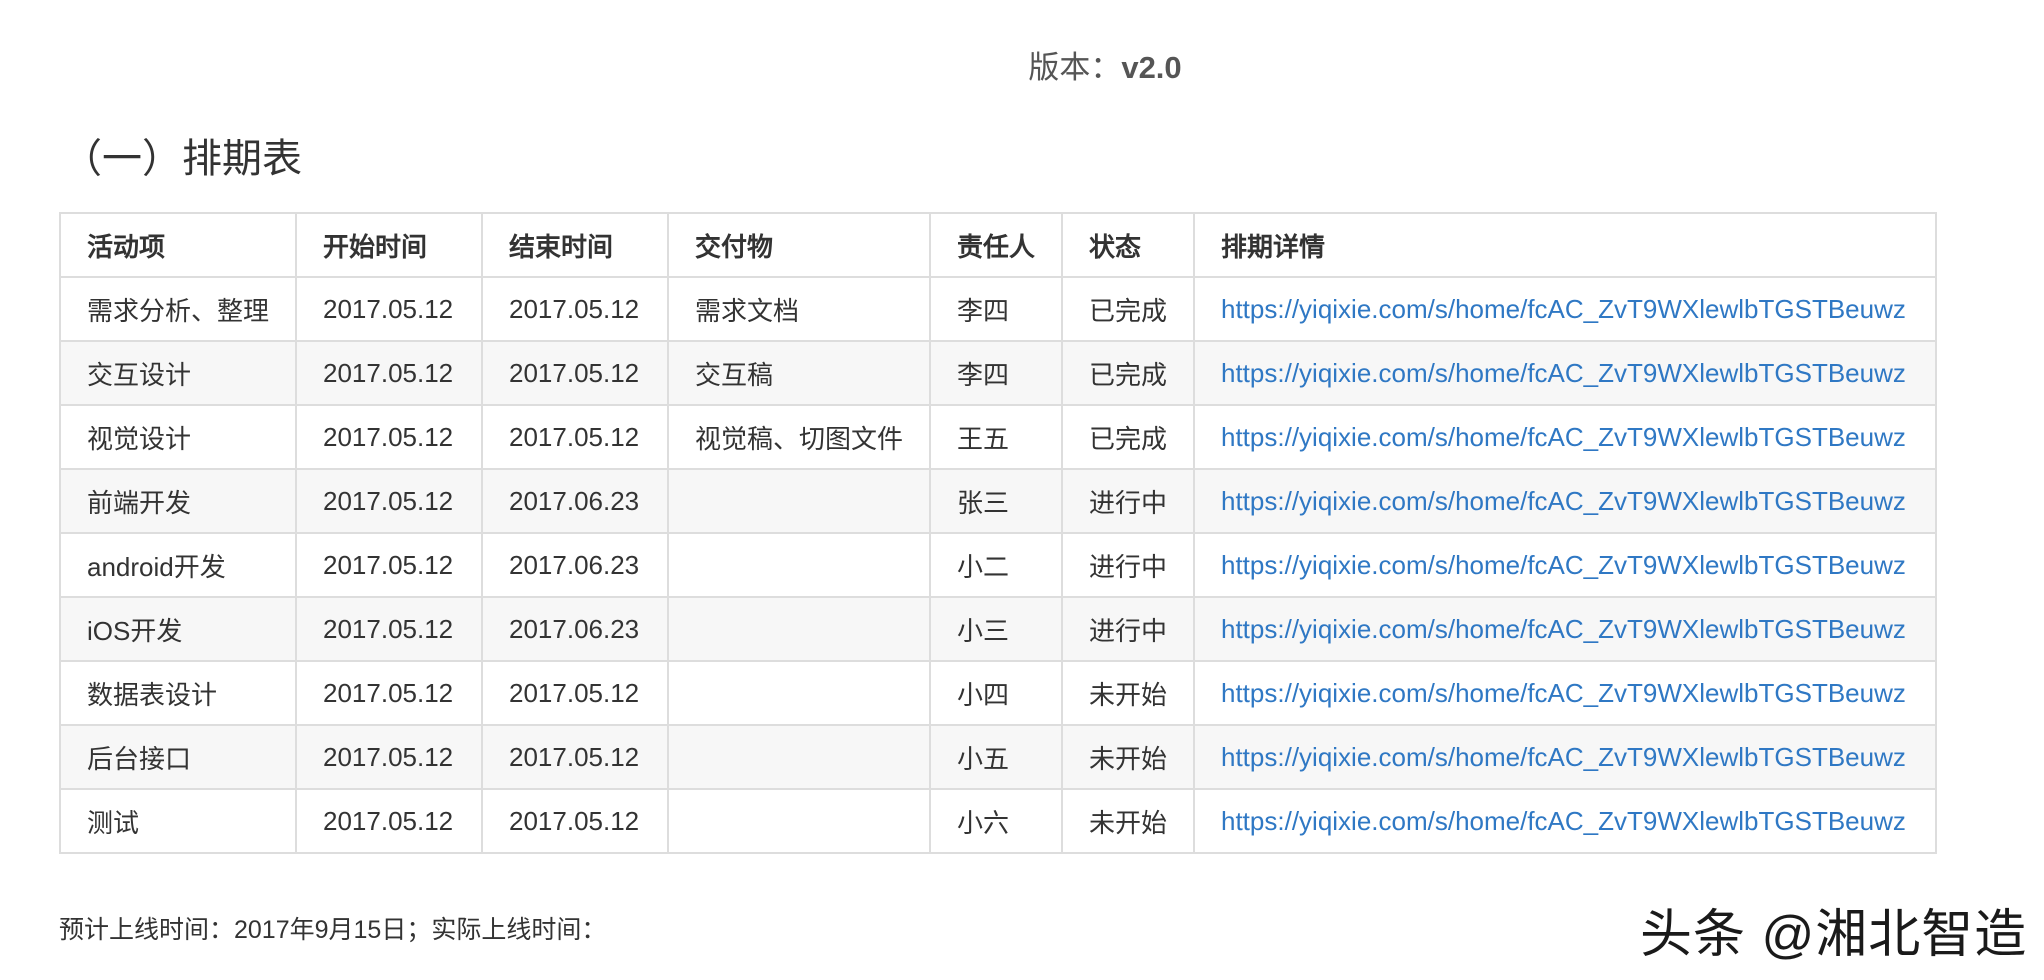  I want to click on section-title: （一）排期表, so click(182, 159).